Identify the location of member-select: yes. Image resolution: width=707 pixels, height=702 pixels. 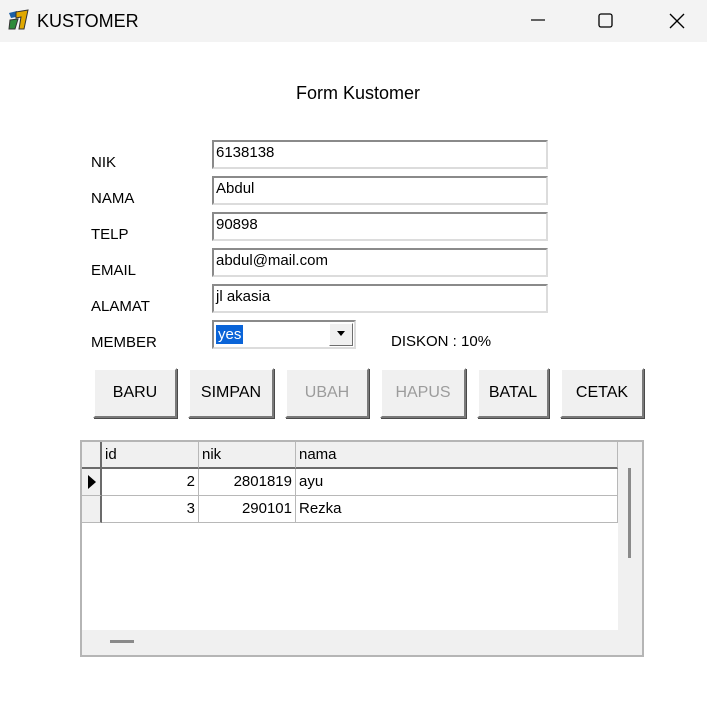
(284, 334).